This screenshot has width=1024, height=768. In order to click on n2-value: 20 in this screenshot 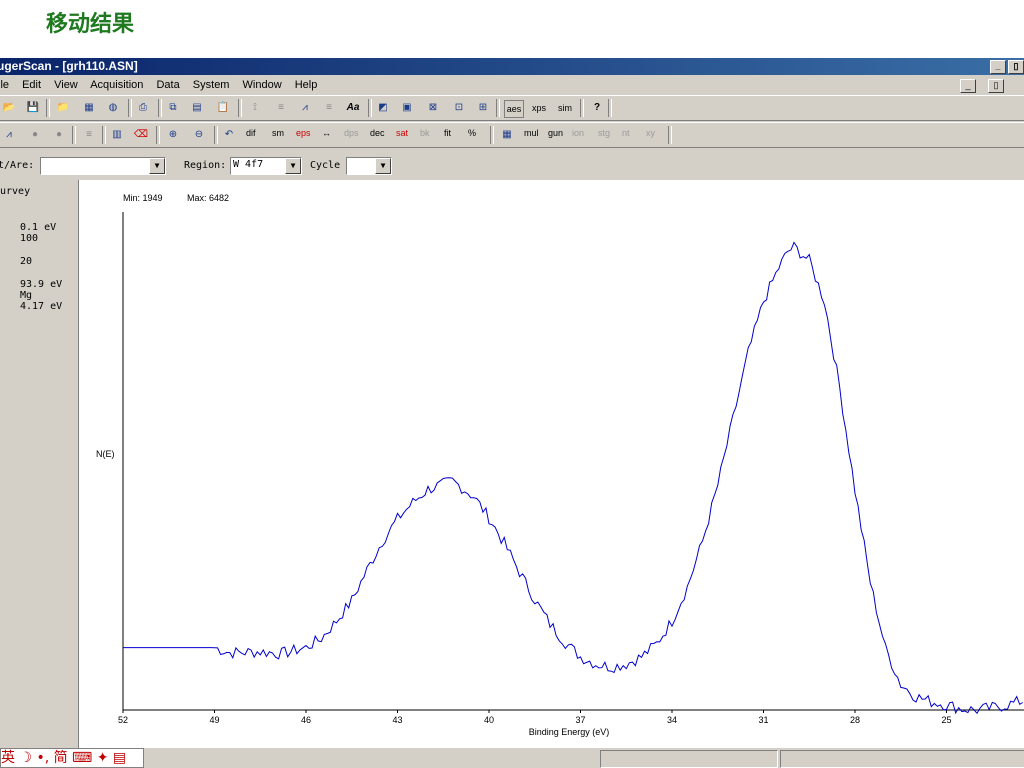, I will do `click(26, 261)`.